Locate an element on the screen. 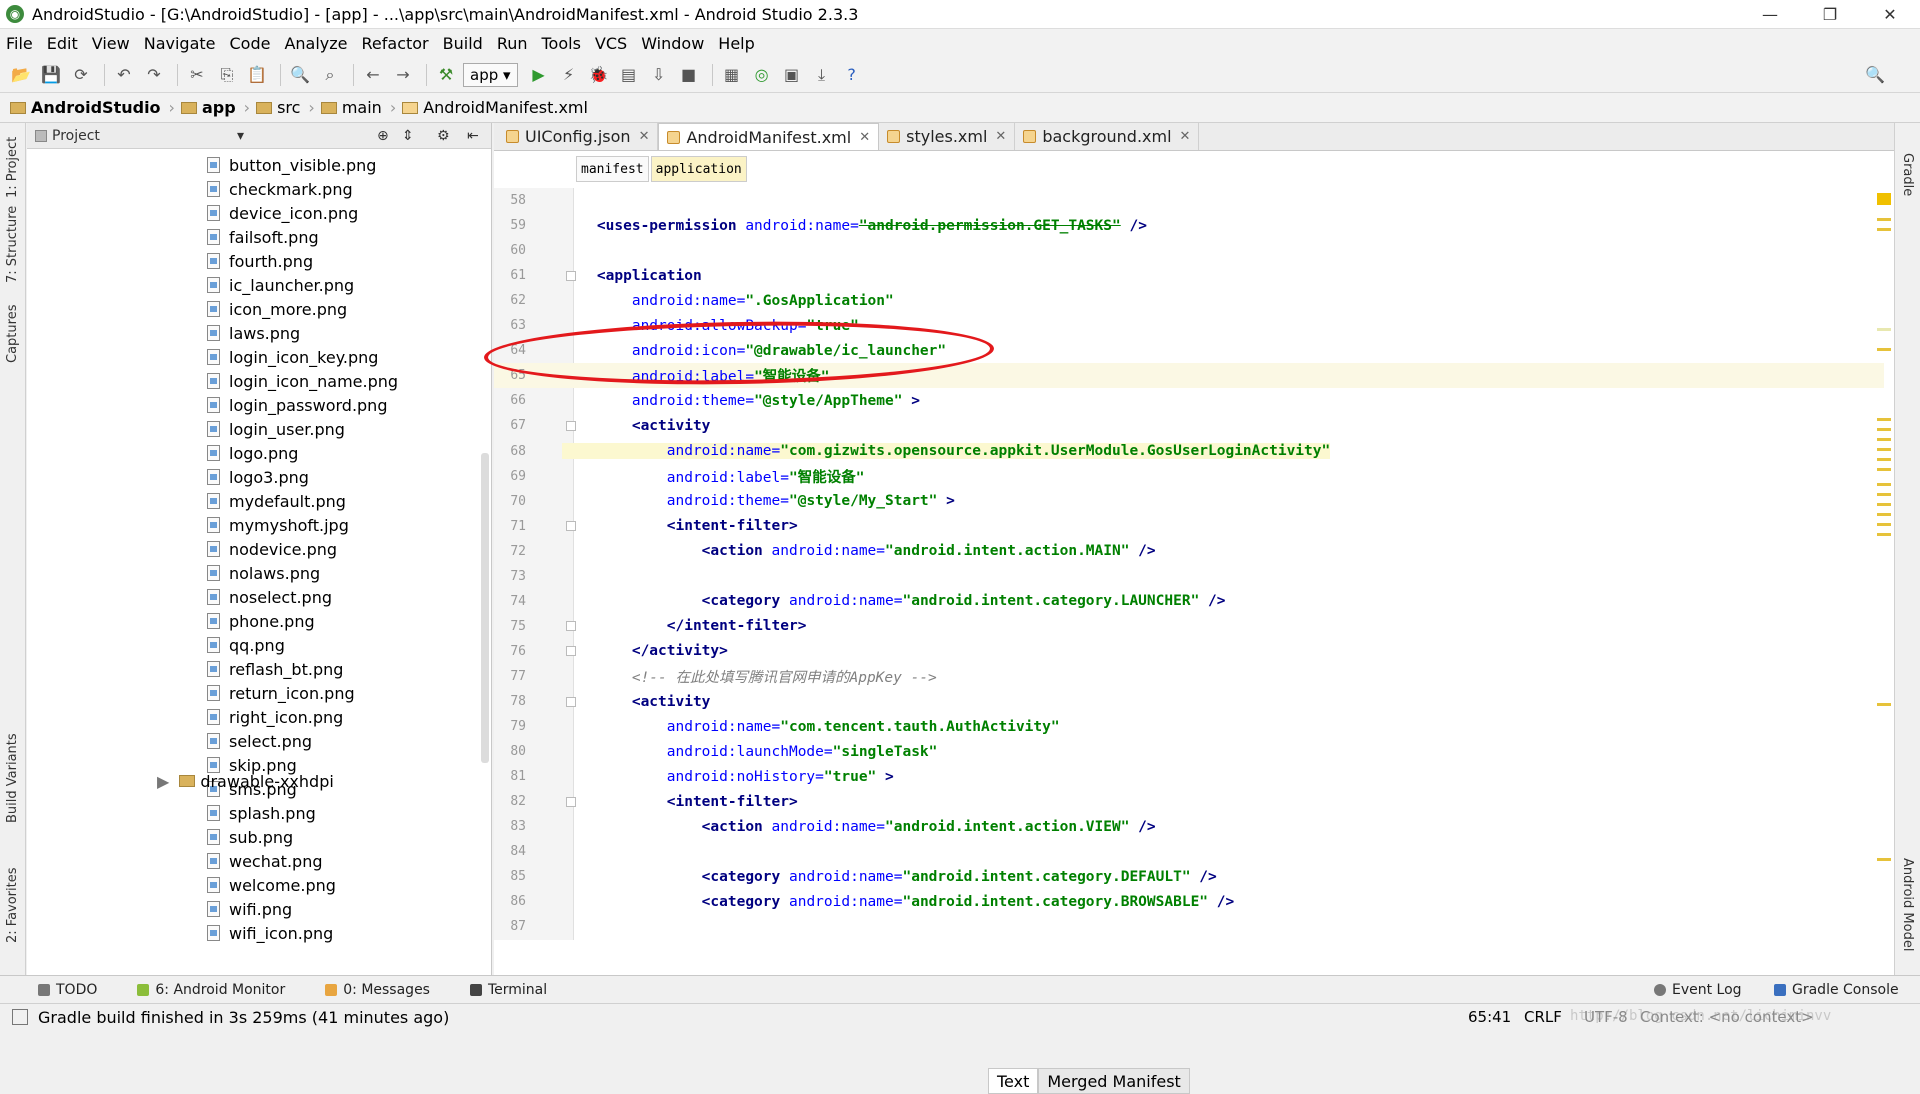 The image size is (1920, 1094). stop-icon: ■ is located at coordinates (689, 75).